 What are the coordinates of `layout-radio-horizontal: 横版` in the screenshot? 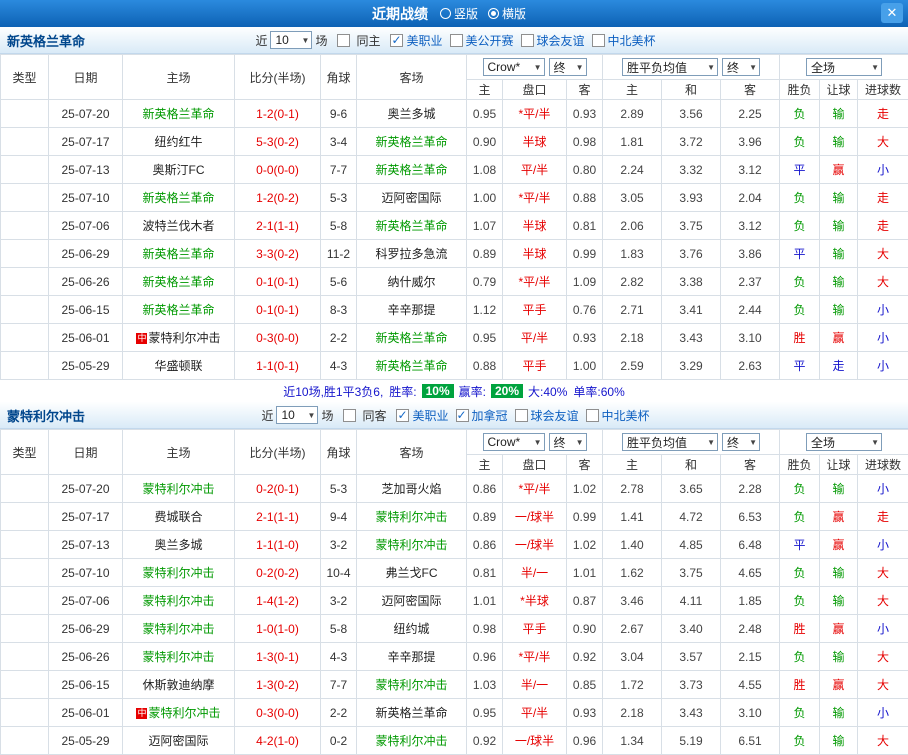 It's located at (507, 13).